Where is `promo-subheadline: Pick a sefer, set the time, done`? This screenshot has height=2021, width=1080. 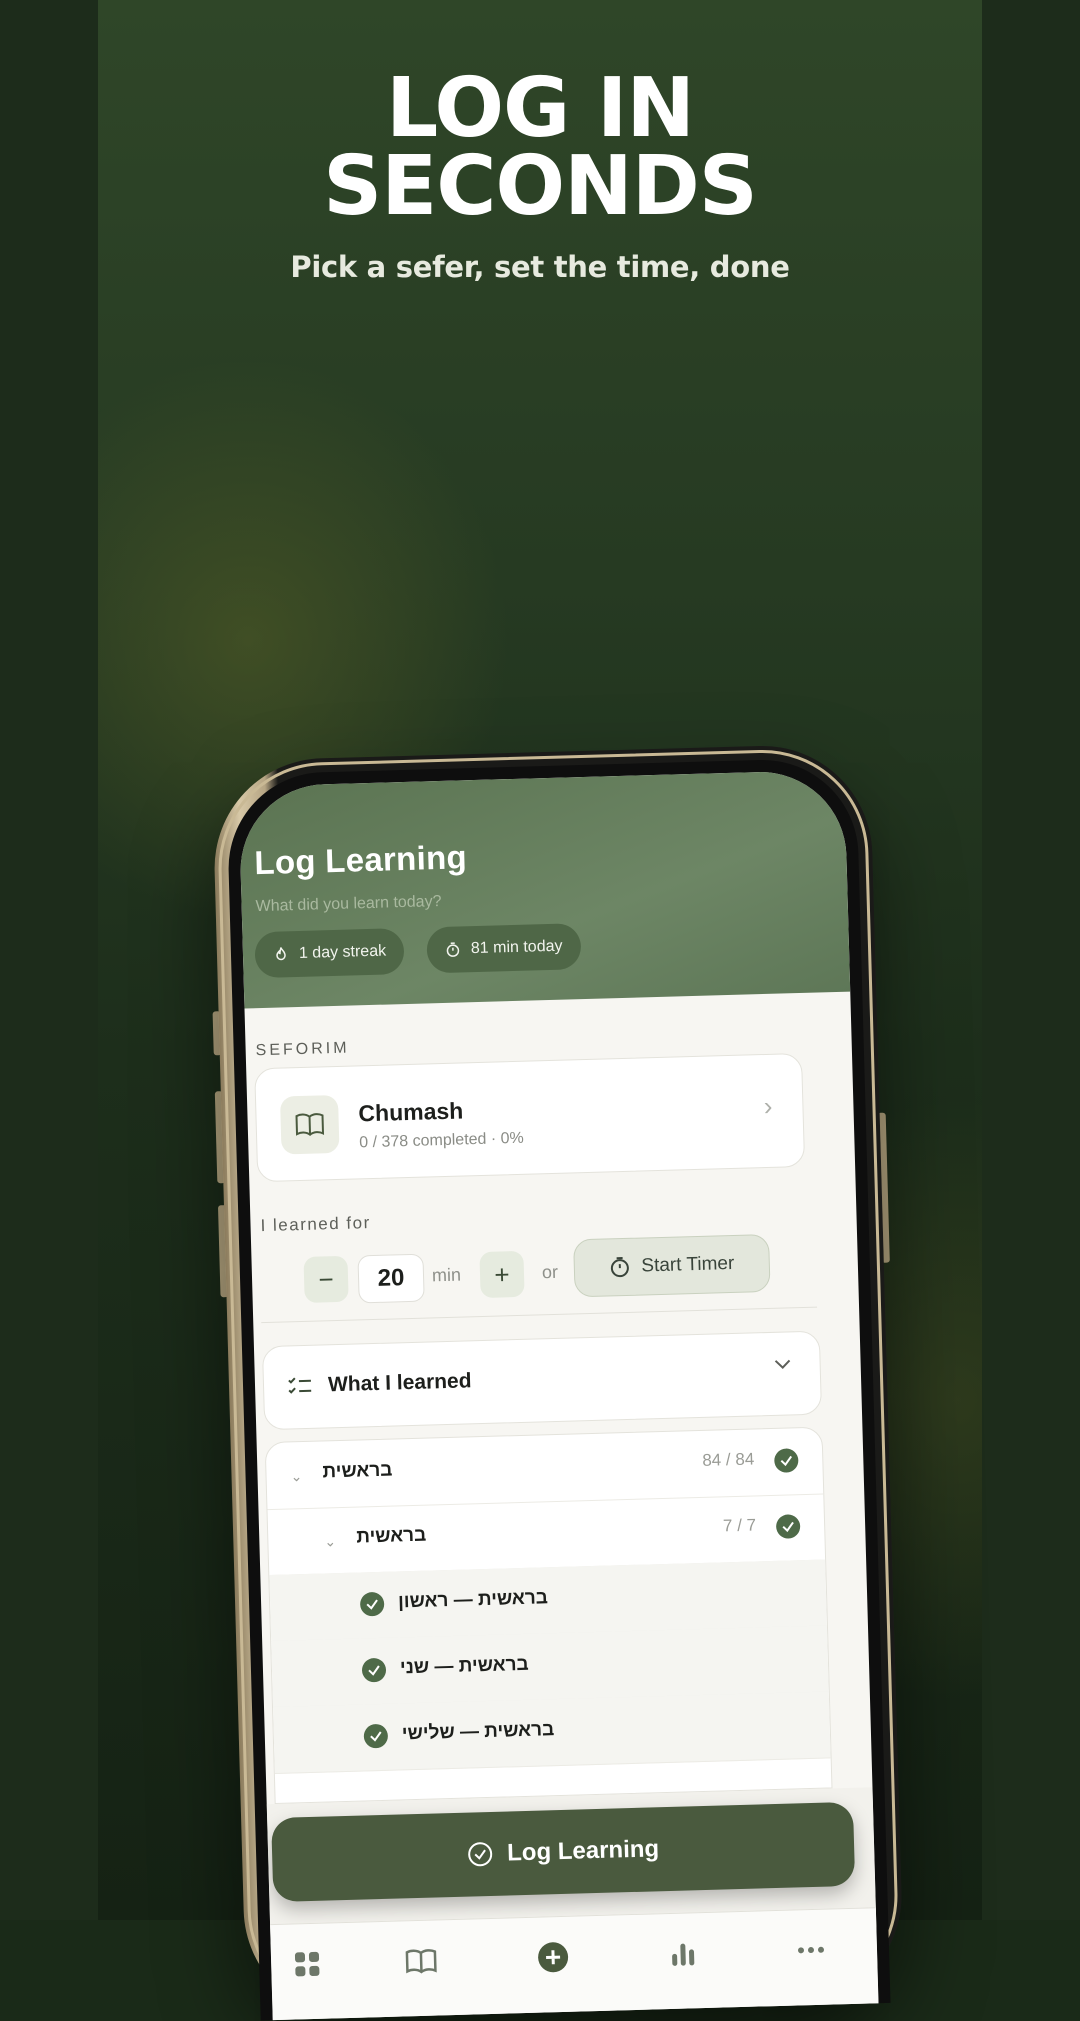
promo-subheadline: Pick a sefer, set the time, done is located at coordinates (540, 267).